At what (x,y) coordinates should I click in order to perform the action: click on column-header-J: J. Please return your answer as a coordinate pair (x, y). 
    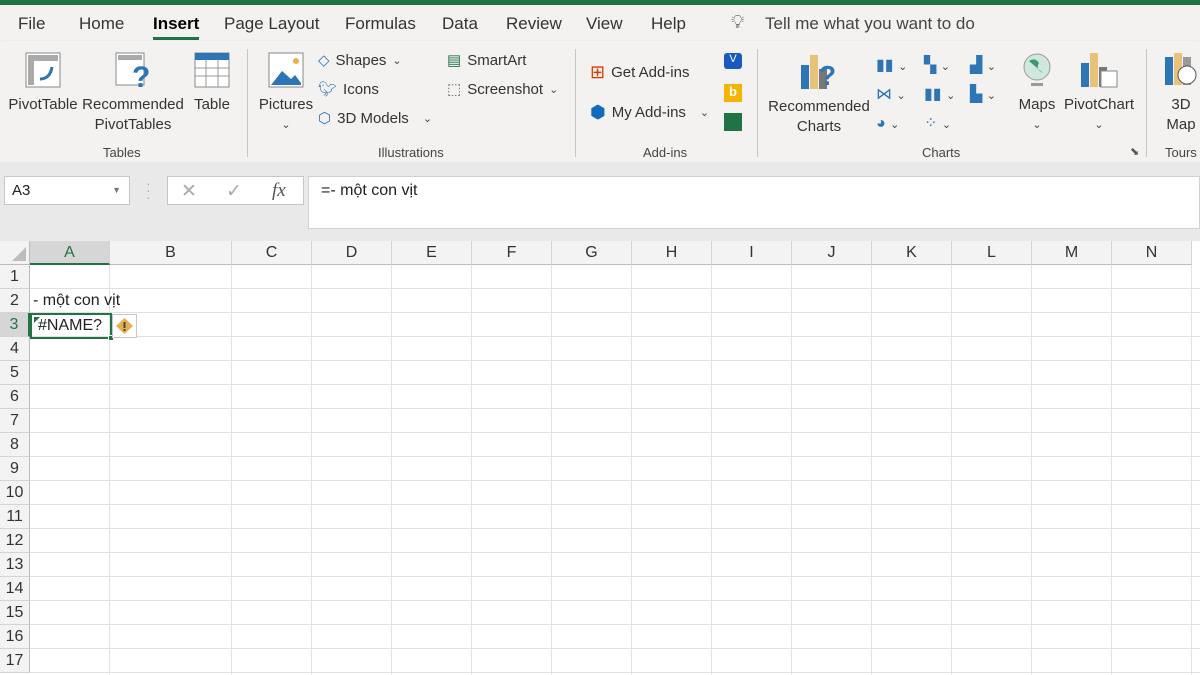
    Looking at the image, I should click on (832, 253).